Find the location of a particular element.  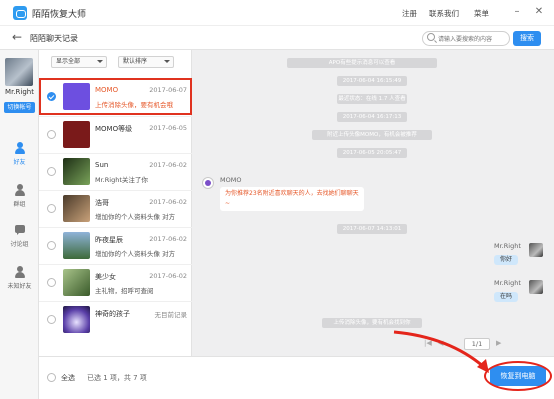

sidebar-item-label: 讨论组 is located at coordinates (19, 244).